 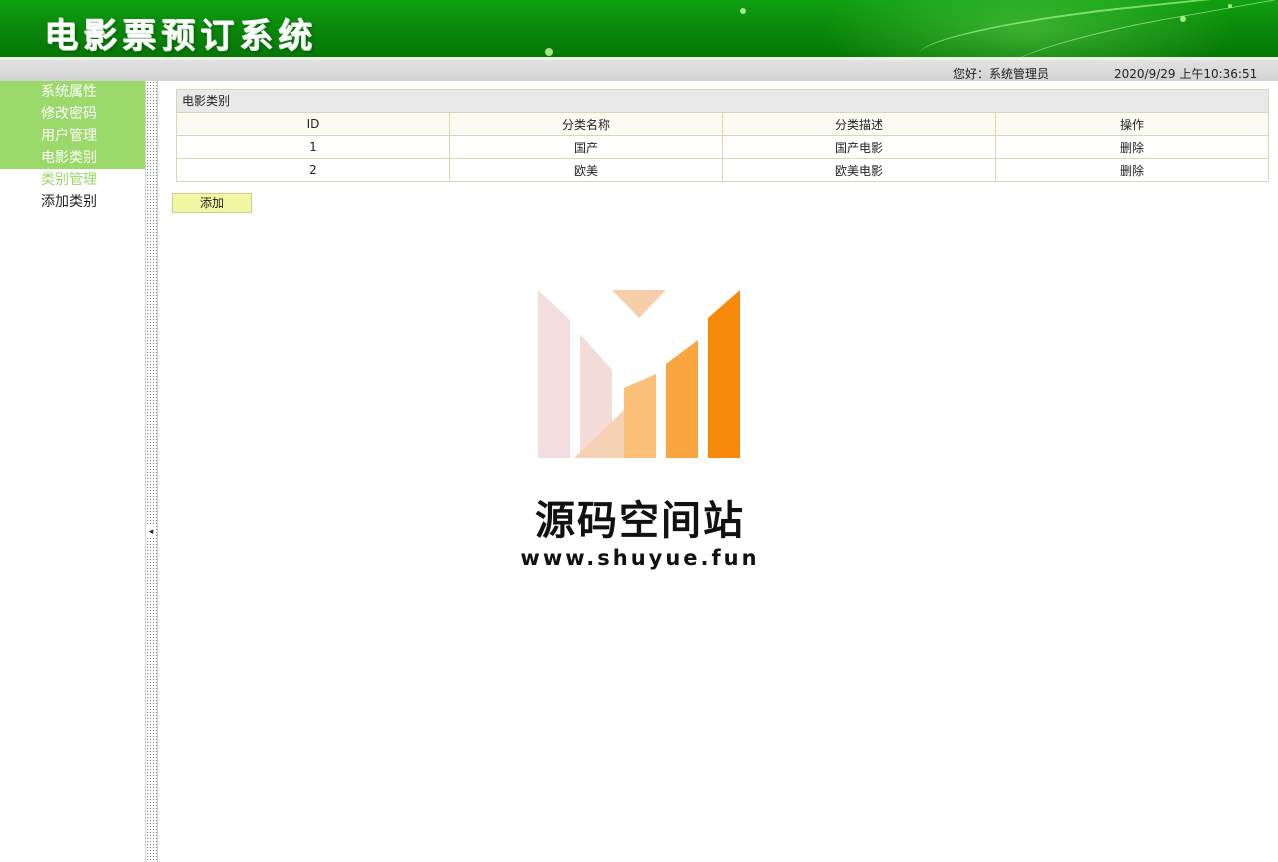 I want to click on column-header-id: ID, so click(x=313, y=124).